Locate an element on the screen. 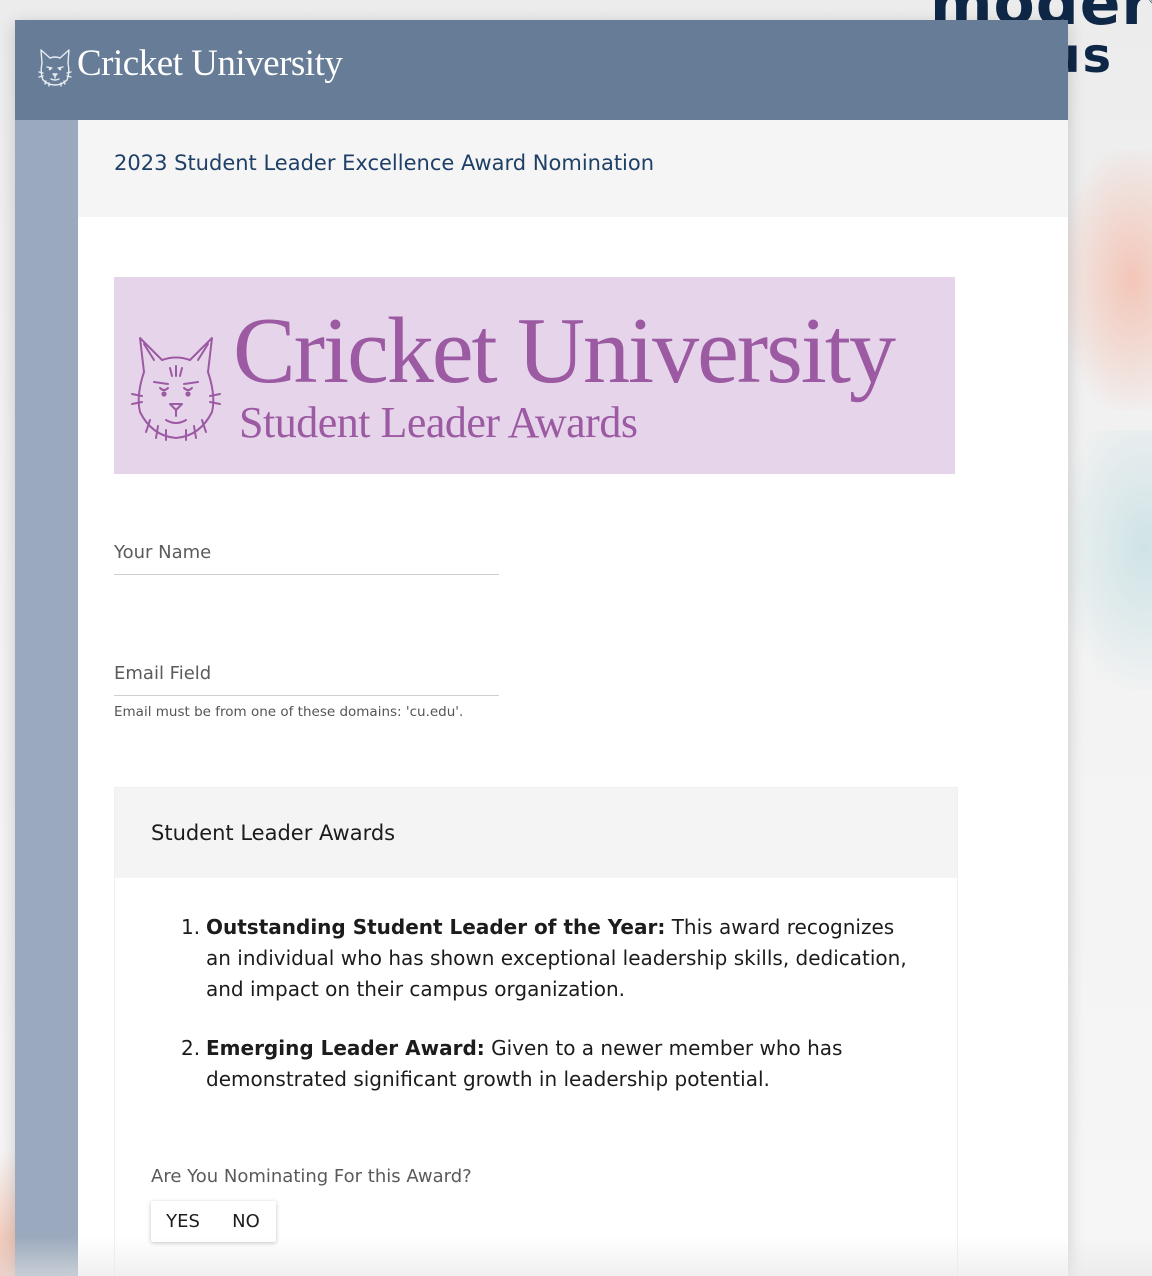  yes-button: YES is located at coordinates (183, 1221).